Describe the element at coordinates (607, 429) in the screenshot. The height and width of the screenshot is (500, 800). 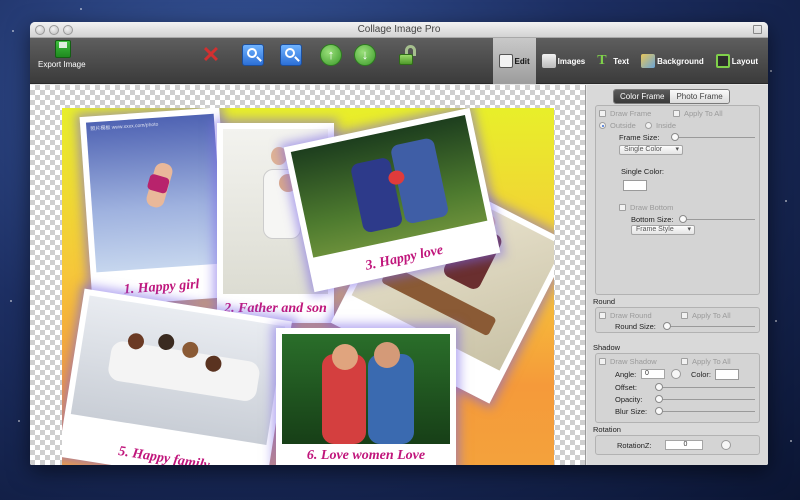
I see `rotation-section-title: Rotation` at that location.